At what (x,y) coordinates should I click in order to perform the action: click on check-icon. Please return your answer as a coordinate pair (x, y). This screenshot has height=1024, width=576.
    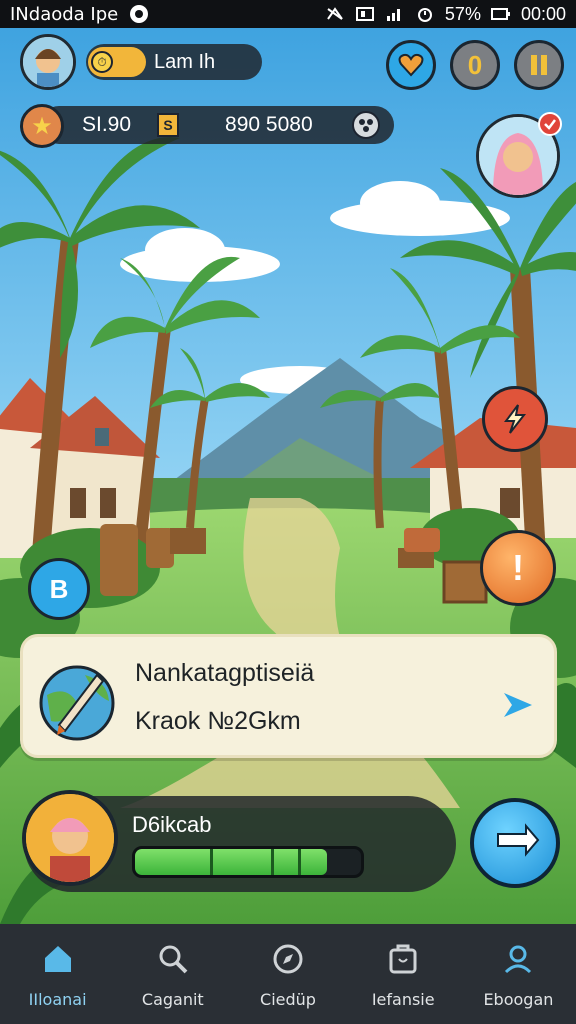
    Looking at the image, I should click on (550, 124).